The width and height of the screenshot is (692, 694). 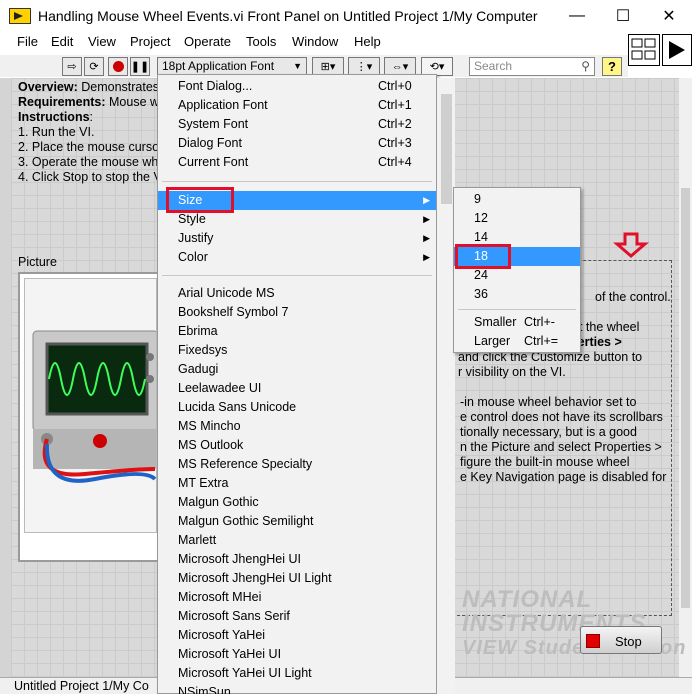 What do you see at coordinates (261, 41) in the screenshot?
I see `menu-tools: Tools` at bounding box center [261, 41].